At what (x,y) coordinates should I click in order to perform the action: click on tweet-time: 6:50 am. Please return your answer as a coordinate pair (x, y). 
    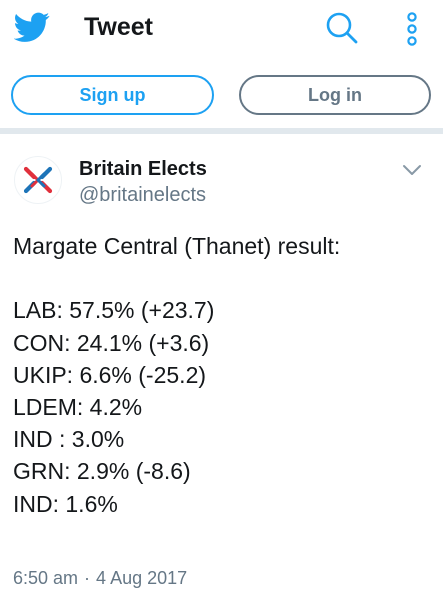
    Looking at the image, I should click on (46, 578).